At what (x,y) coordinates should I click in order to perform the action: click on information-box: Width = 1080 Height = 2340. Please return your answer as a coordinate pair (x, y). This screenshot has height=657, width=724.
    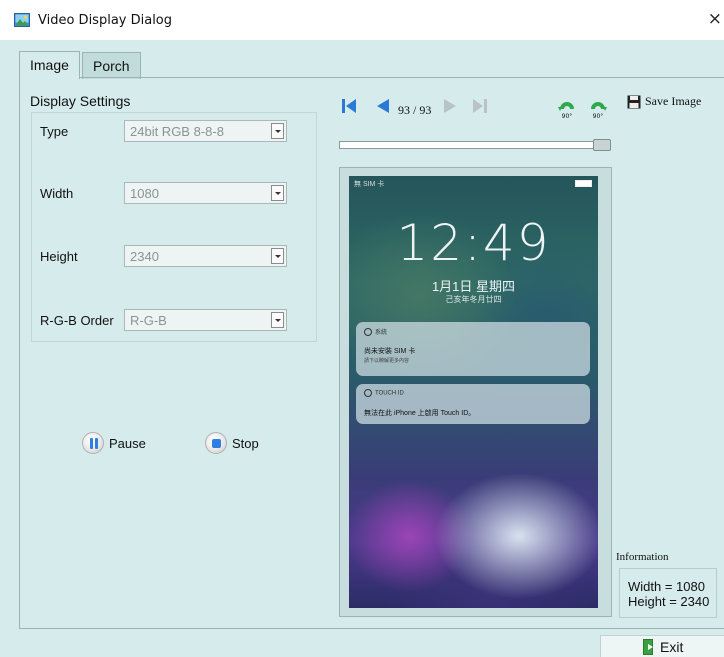
    Looking at the image, I should click on (668, 593).